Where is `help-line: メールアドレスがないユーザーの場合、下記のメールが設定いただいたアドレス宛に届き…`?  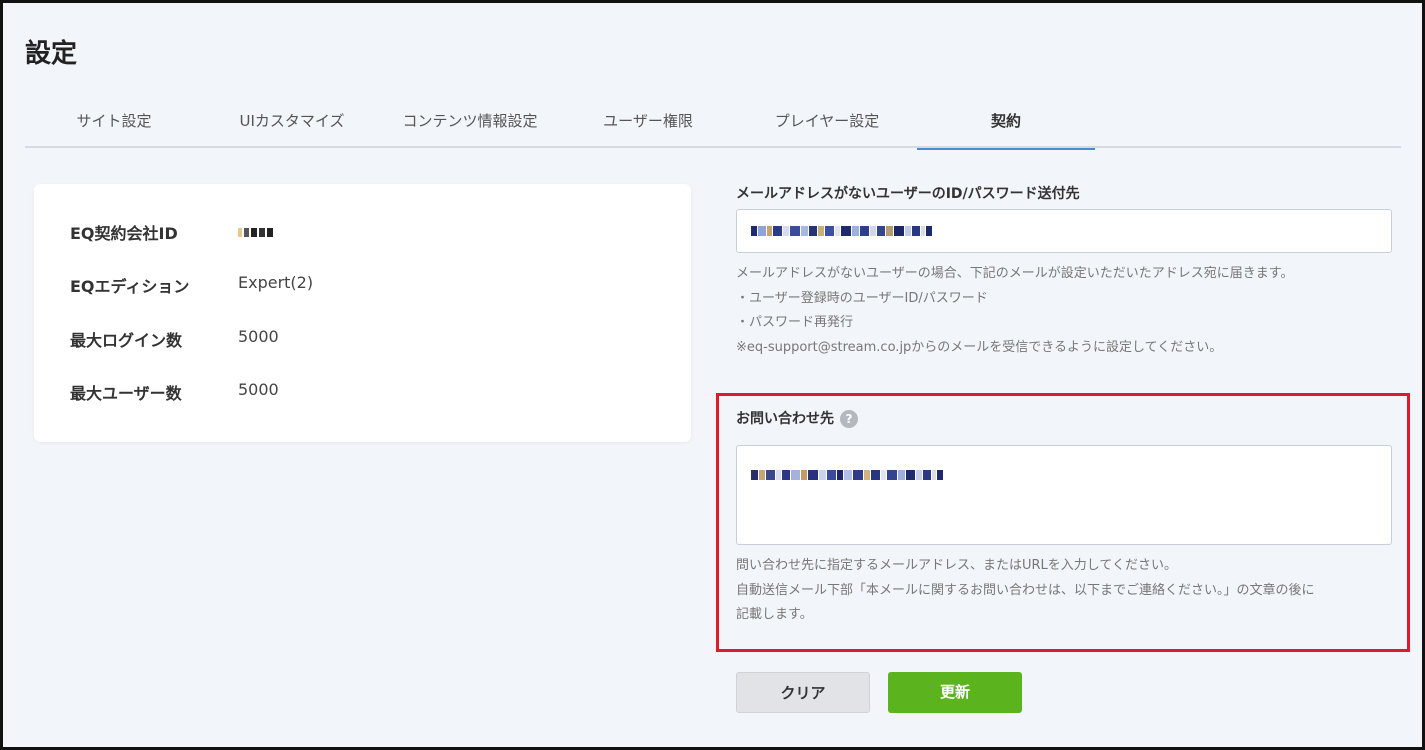 help-line: メールアドレスがないユーザーの場合、下記のメールが設定いただいたアドレス宛に届き… is located at coordinates (1015, 273).